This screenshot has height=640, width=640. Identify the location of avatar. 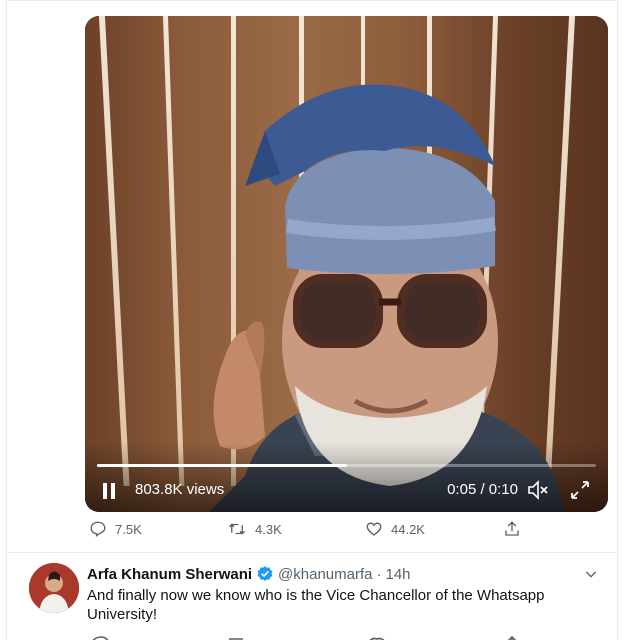
(54, 588).